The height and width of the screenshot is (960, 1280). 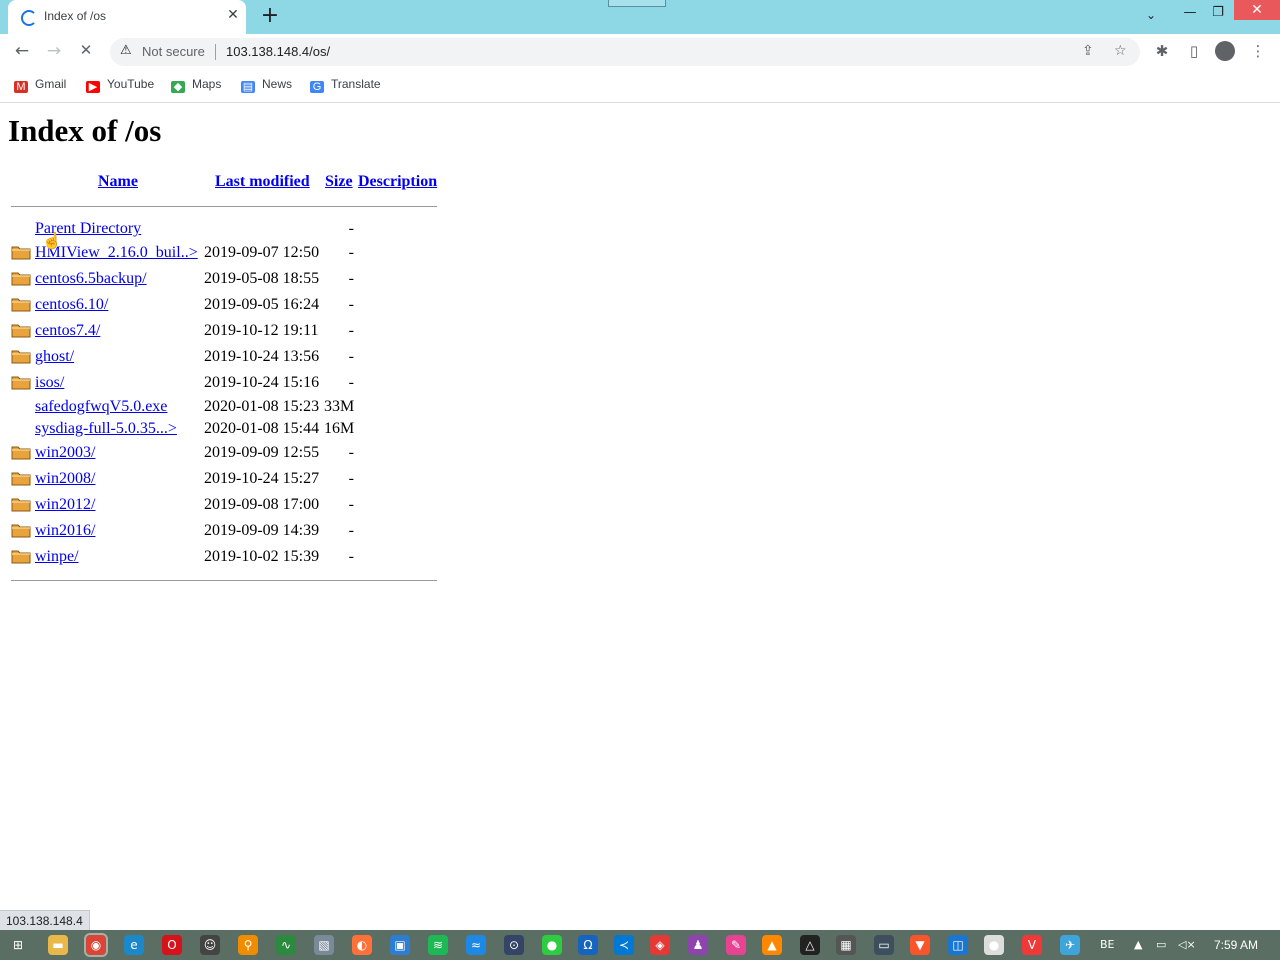 I want to click on tray-language: BE, so click(x=1107, y=944).